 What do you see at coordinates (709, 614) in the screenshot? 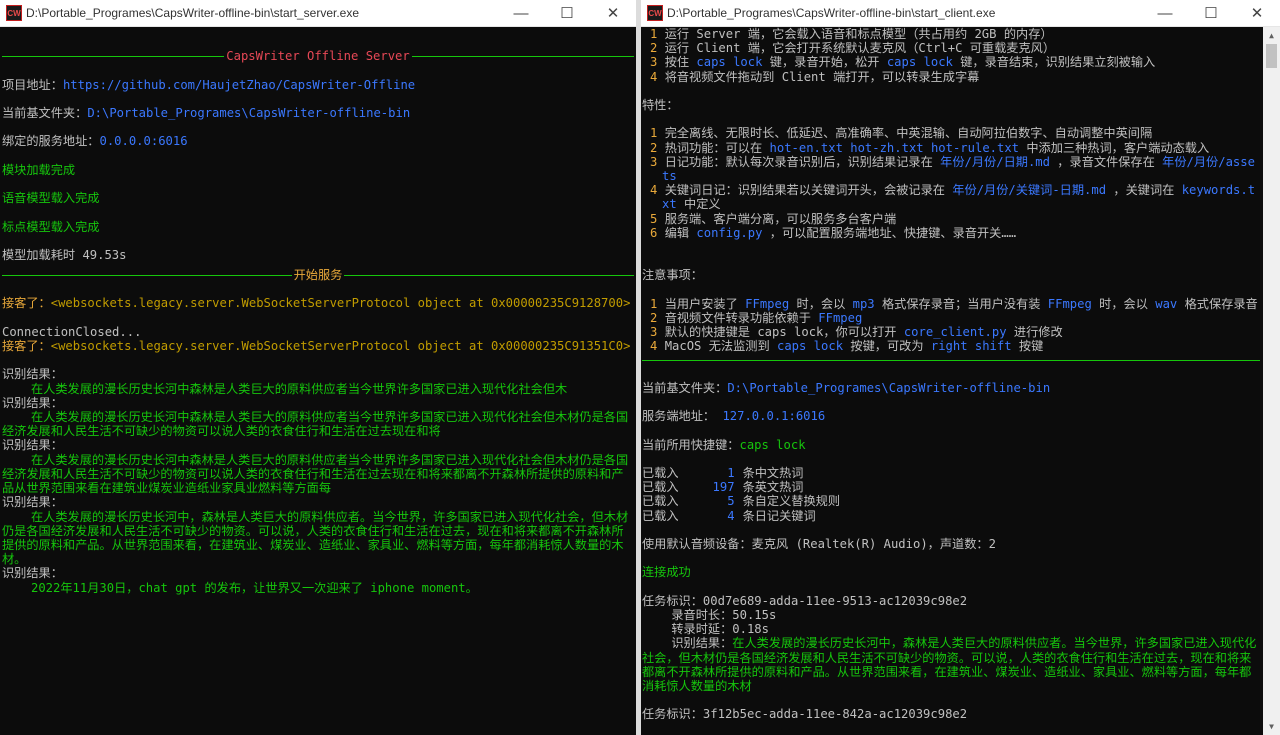
I see `task-duration: 录音时长：50.15s` at bounding box center [709, 614].